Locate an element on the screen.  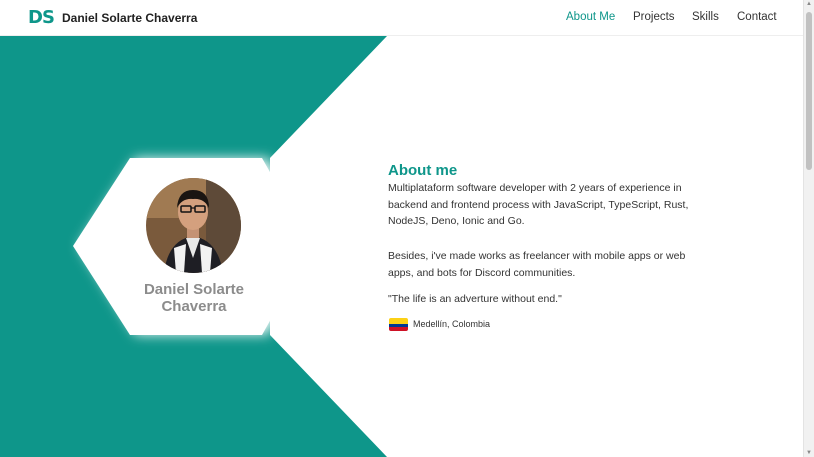
nav-contact: Contact is located at coordinates (757, 17).